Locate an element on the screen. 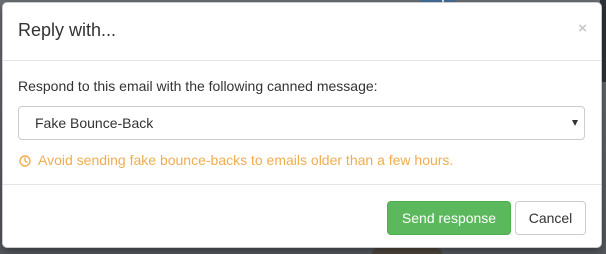 The height and width of the screenshot is (254, 606). select-value: Fake Bounce-Back is located at coordinates (94, 123).